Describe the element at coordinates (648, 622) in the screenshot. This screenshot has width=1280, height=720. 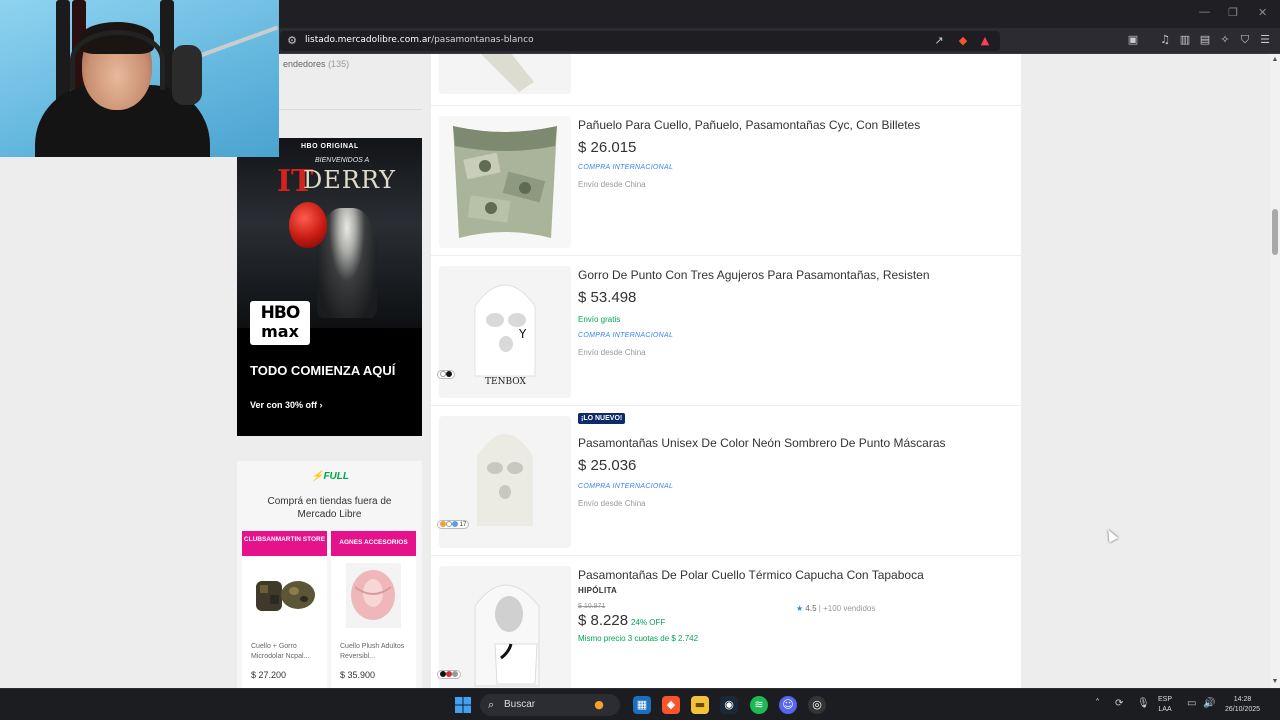
I see `discount-label: 24% OFF` at that location.